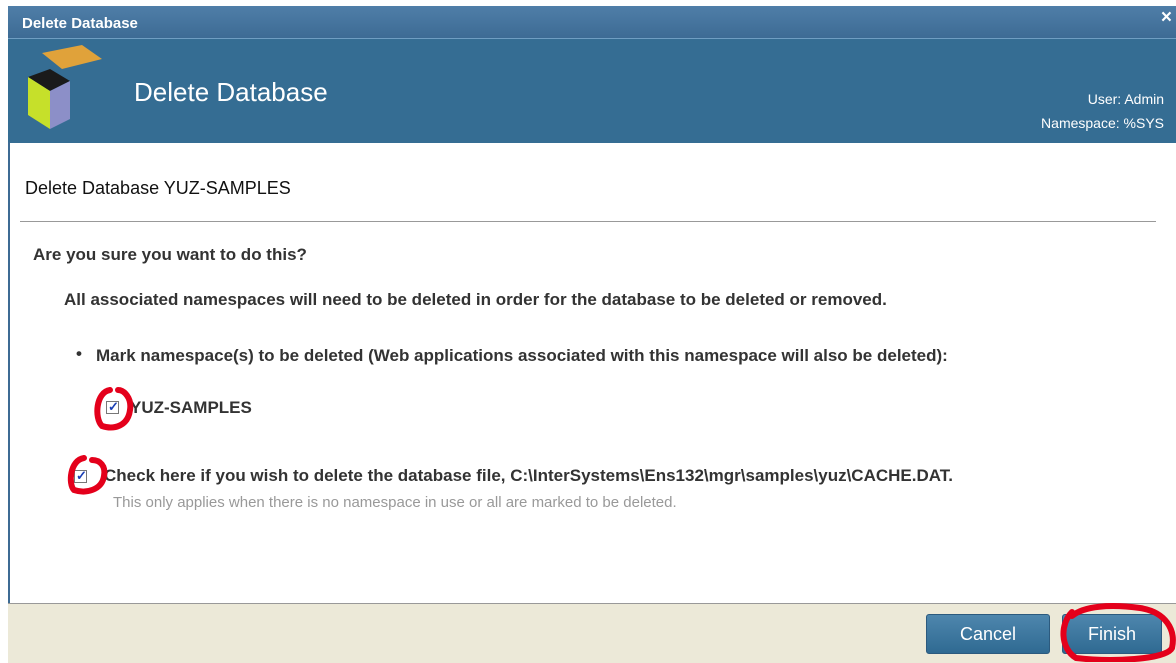 The image size is (1176, 663). I want to click on delete-file-checkbox, so click(80, 476).